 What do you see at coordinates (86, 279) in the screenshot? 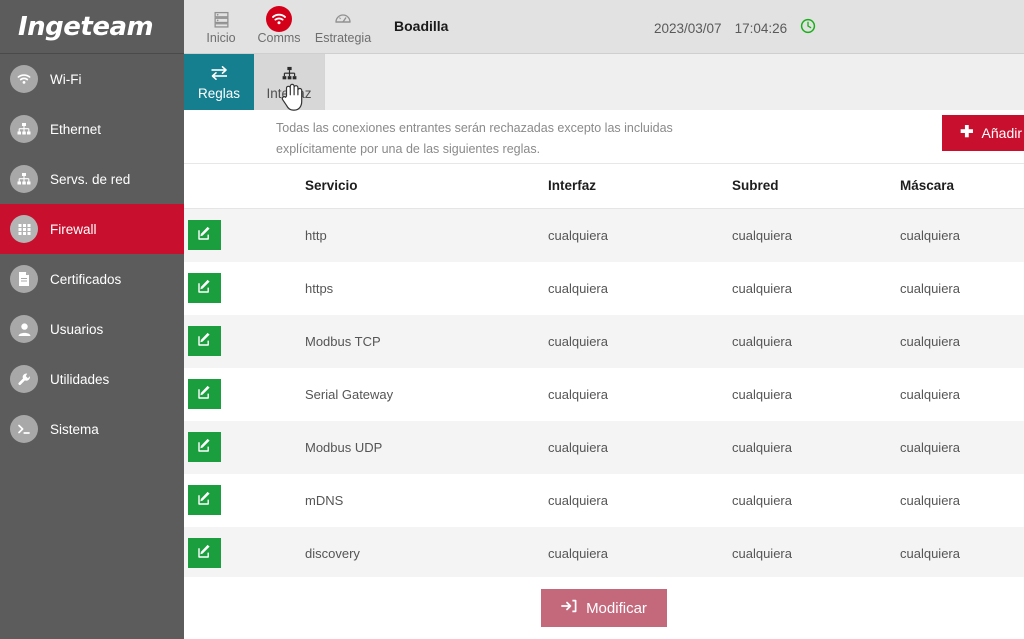
I see `sidebar-label-certificados: Certificados` at bounding box center [86, 279].